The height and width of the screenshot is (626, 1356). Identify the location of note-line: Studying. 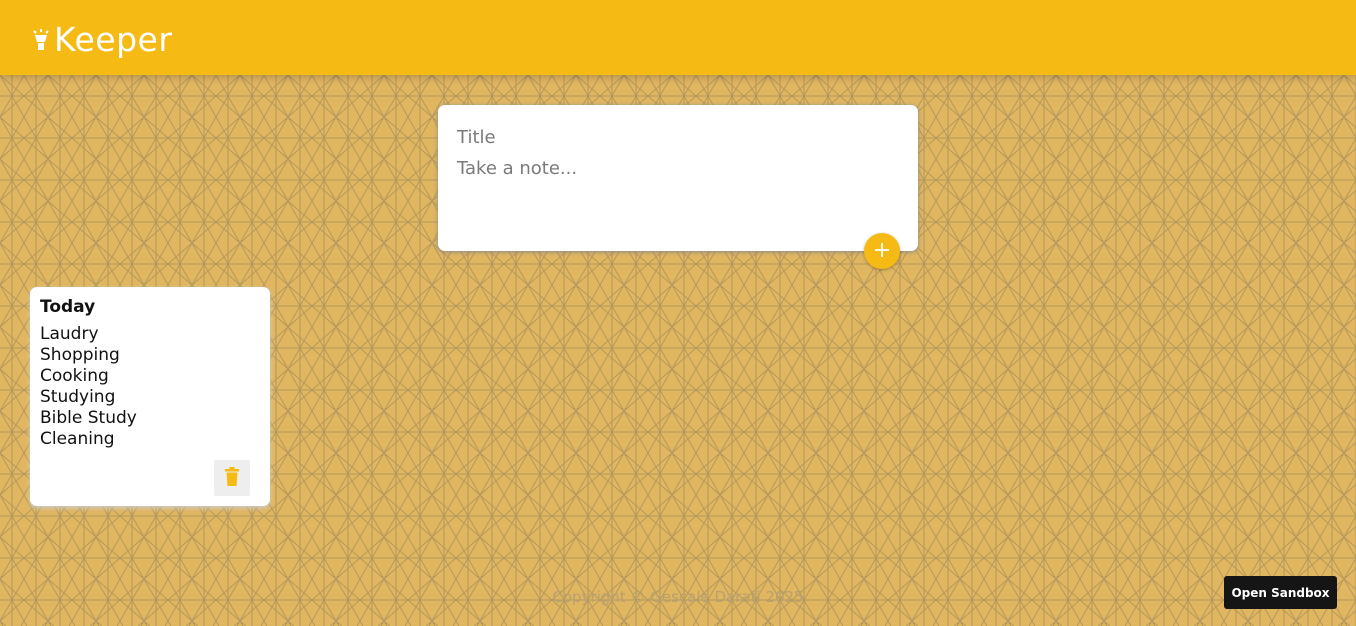
(78, 397).